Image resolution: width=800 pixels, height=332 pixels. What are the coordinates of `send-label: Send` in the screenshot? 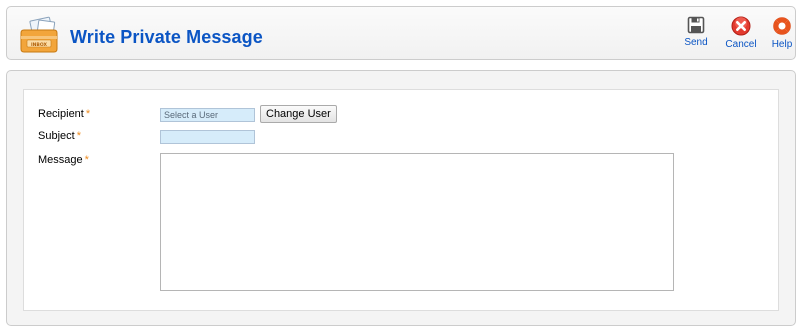 It's located at (696, 42).